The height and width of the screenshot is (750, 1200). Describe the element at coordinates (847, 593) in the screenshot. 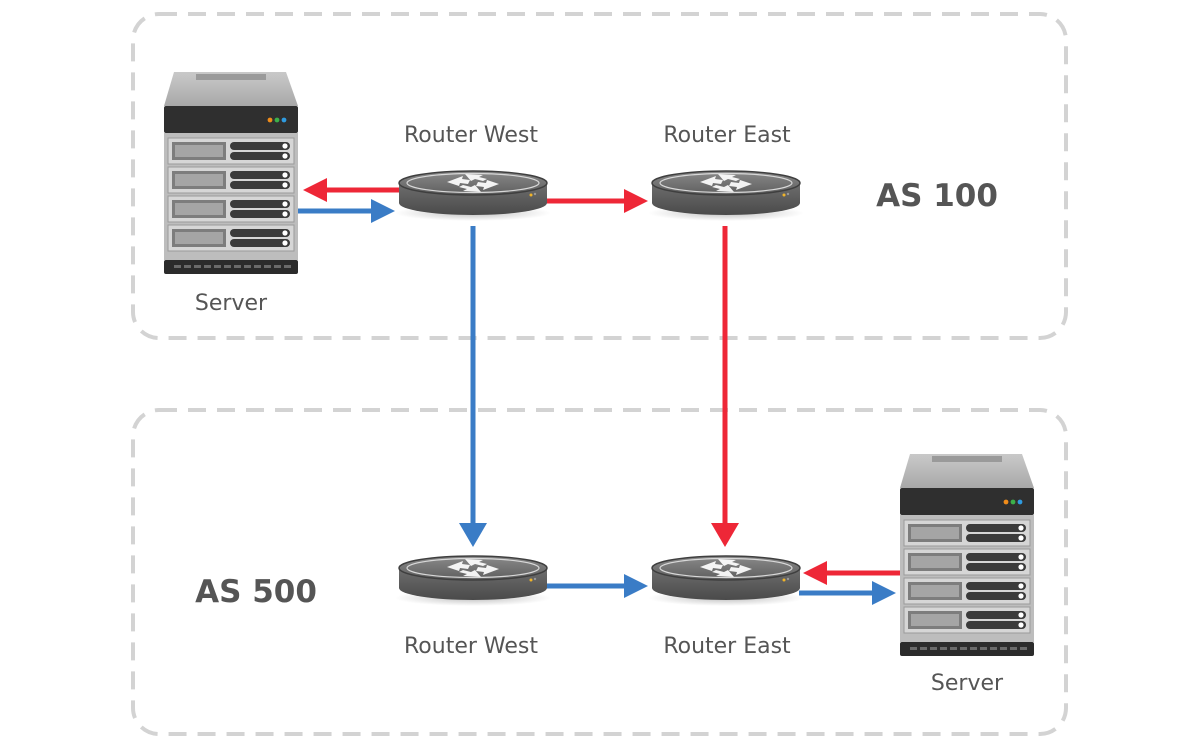

I see `edge-rebot-to-server-bot` at that location.